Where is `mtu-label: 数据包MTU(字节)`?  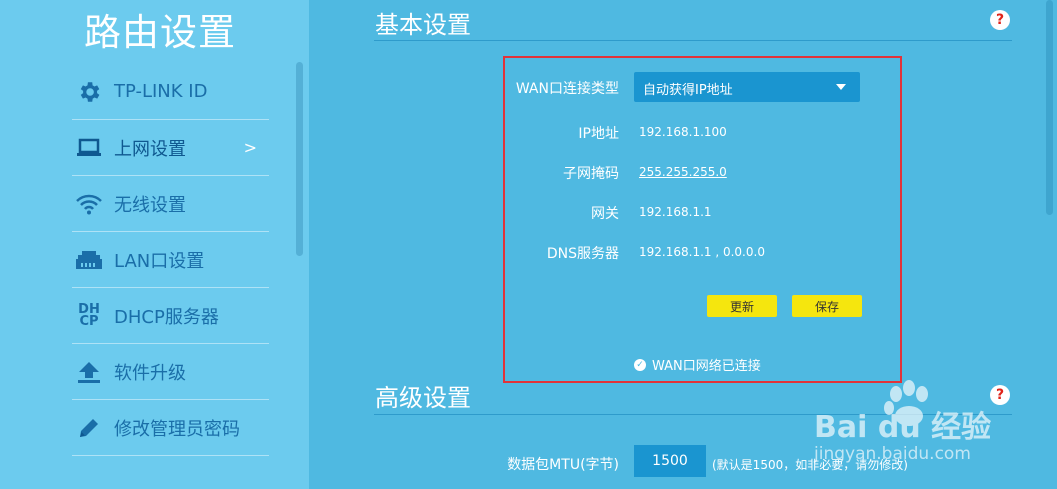
mtu-label: 数据包MTU(字节) is located at coordinates (563, 465).